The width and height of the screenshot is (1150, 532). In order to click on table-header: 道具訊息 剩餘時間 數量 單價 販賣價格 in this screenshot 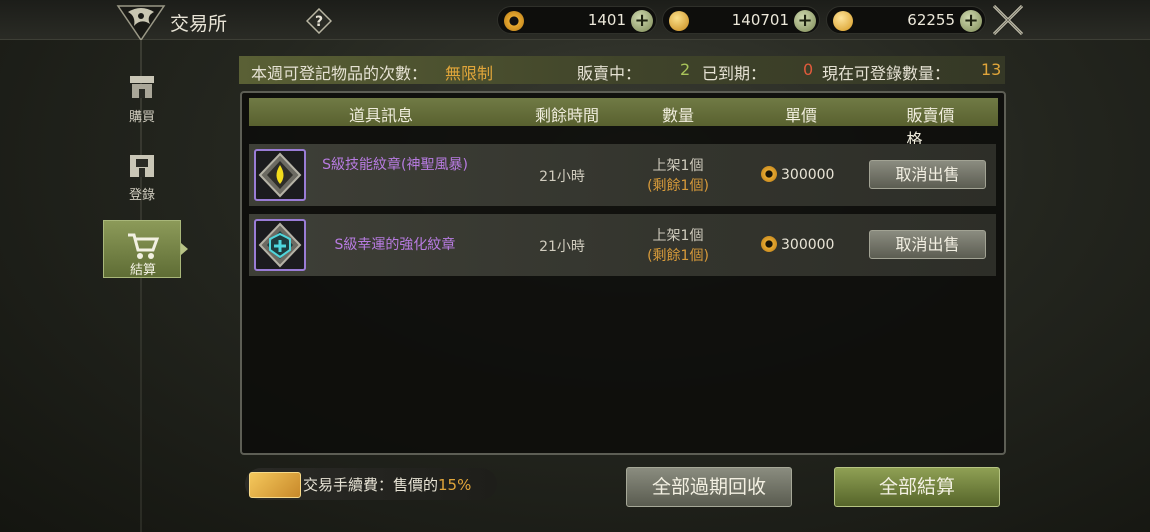, I will do `click(623, 123)`.